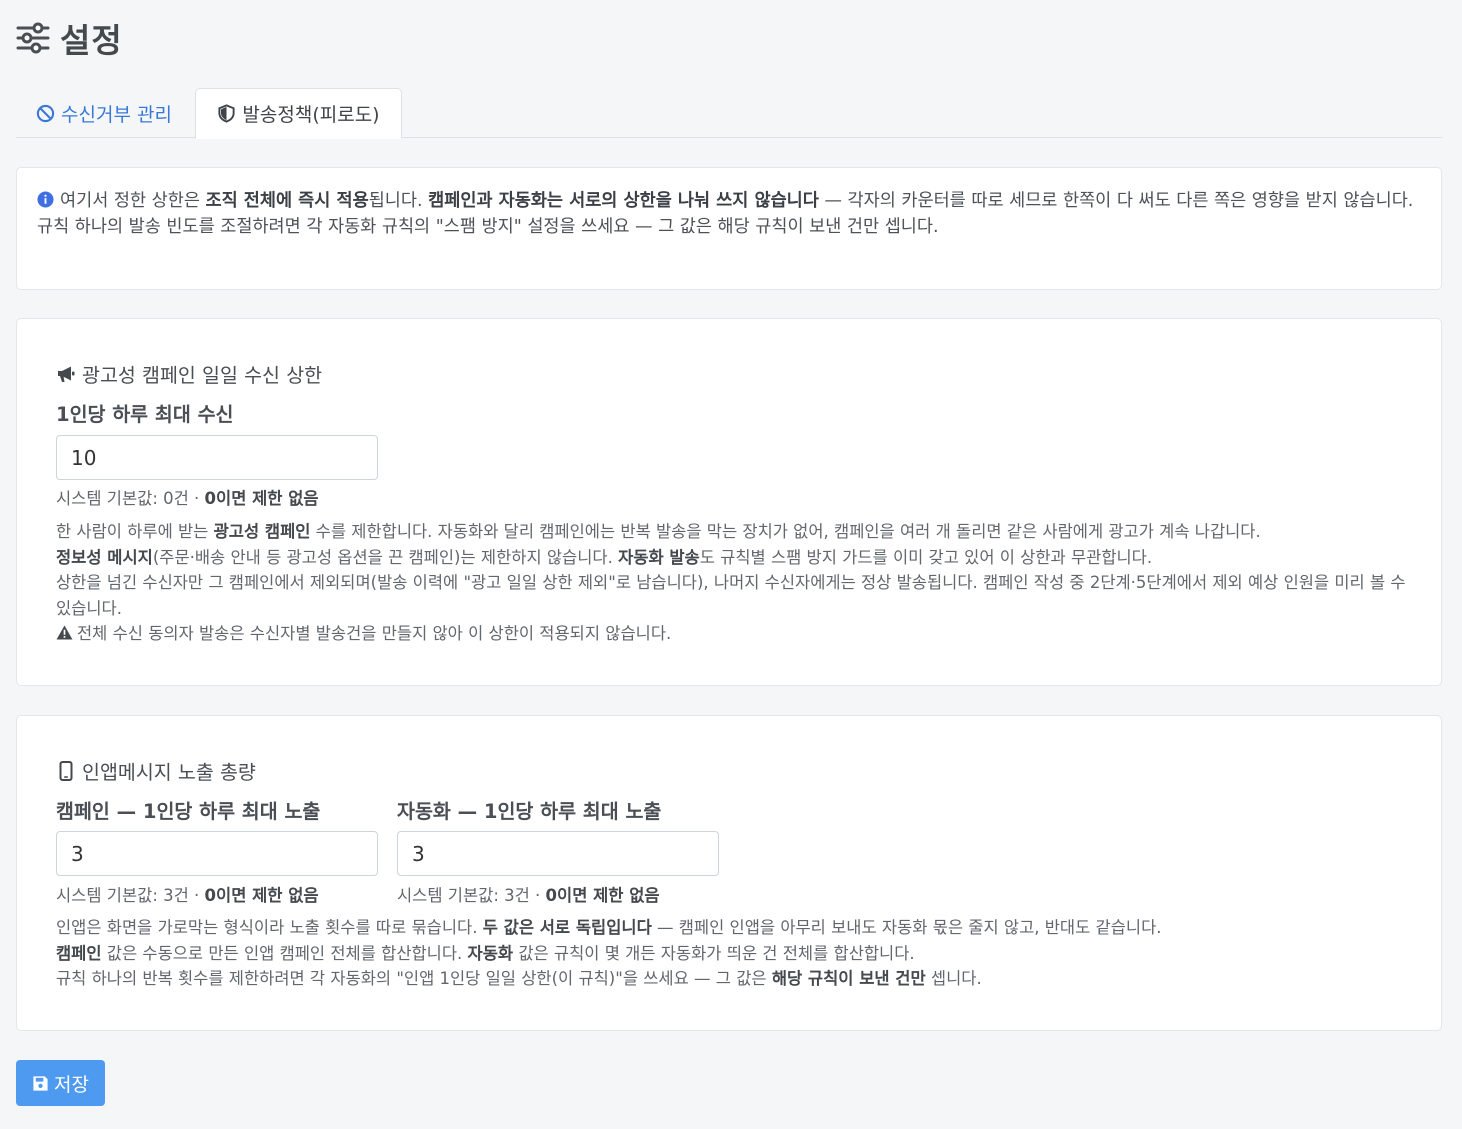 The image size is (1462, 1129). I want to click on save-button: 저장, so click(60, 1083).